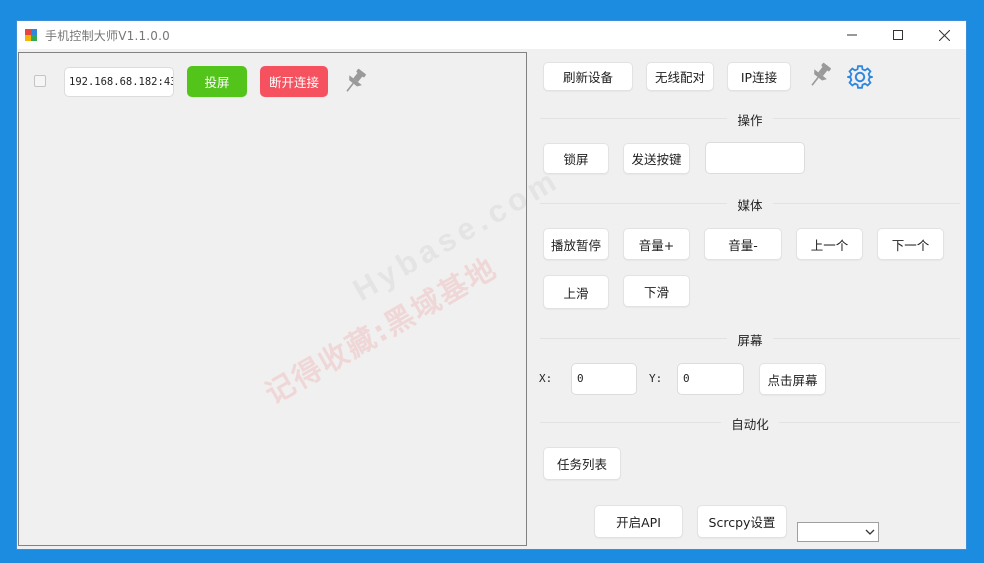 This screenshot has width=984, height=563. I want to click on previous-button: 上一个, so click(829, 244).